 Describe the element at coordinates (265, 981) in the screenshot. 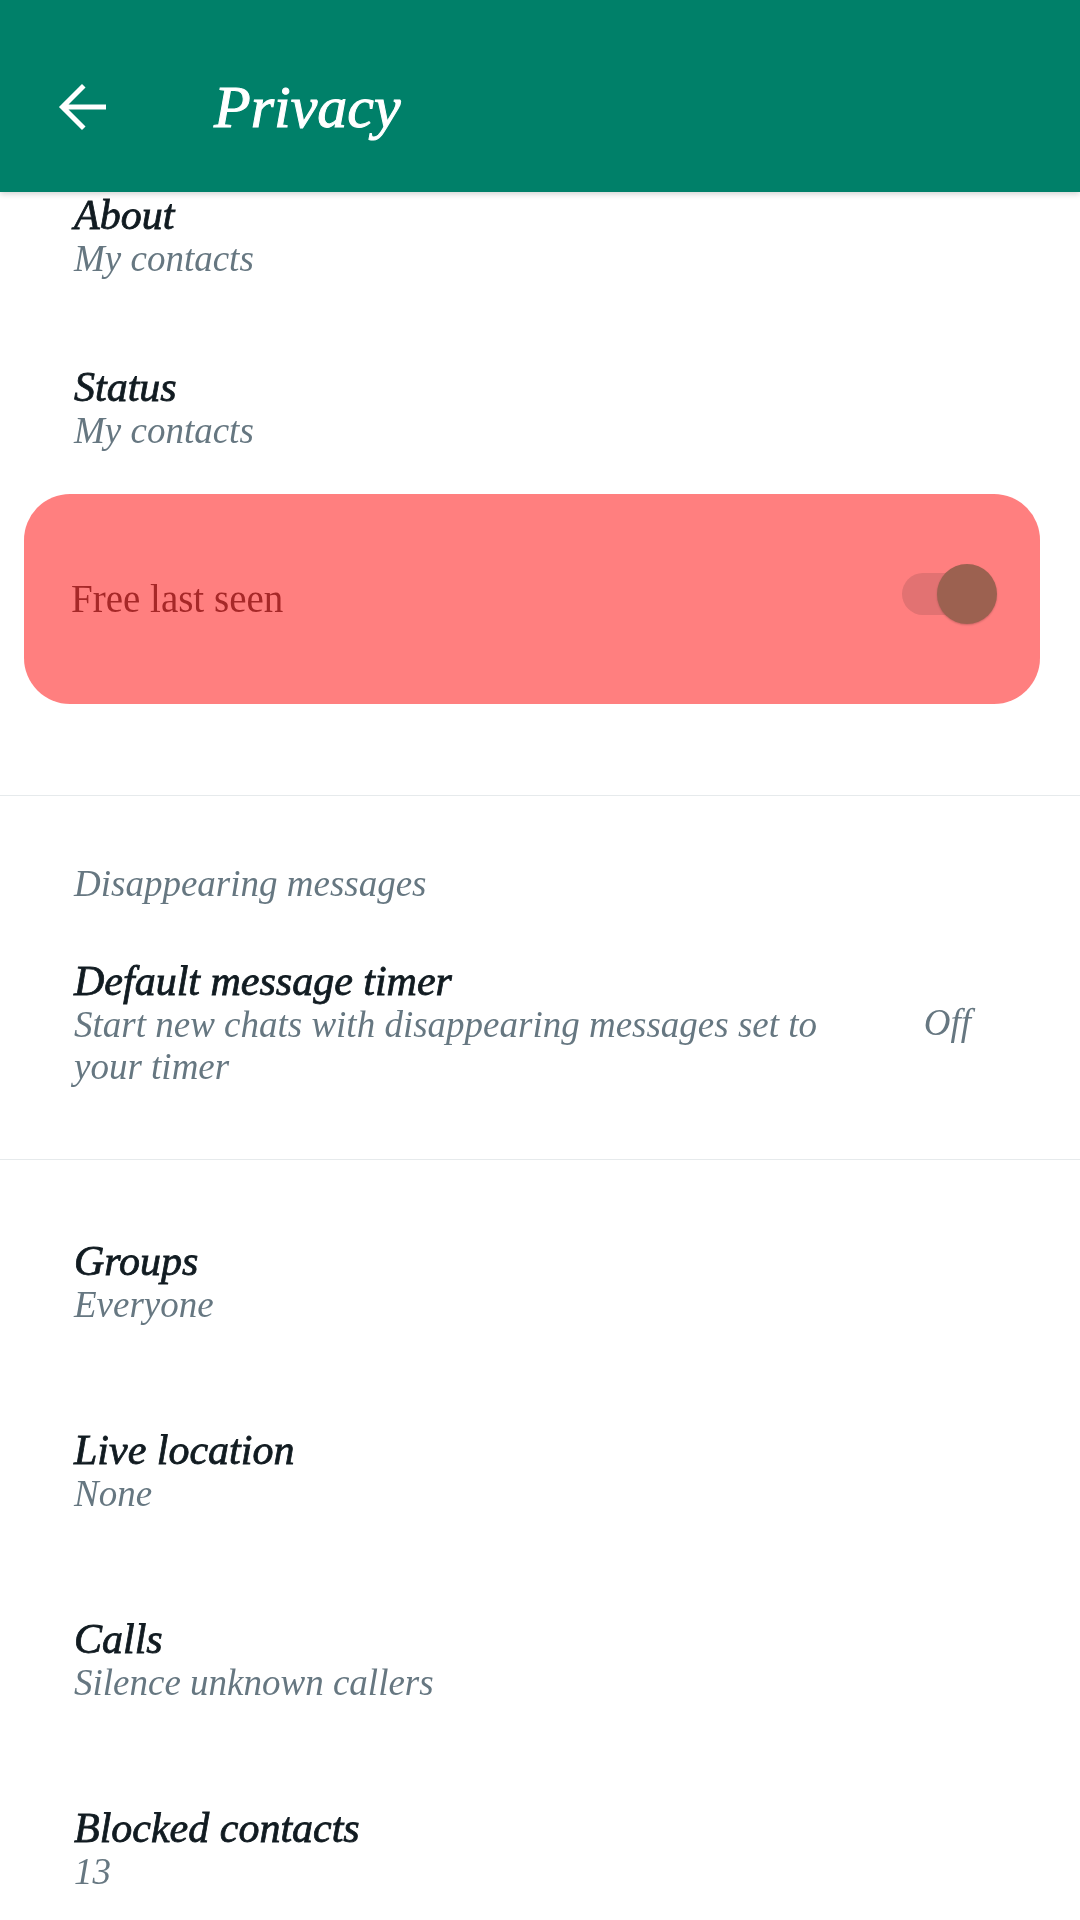

I see `setting-title: Default message timer` at that location.